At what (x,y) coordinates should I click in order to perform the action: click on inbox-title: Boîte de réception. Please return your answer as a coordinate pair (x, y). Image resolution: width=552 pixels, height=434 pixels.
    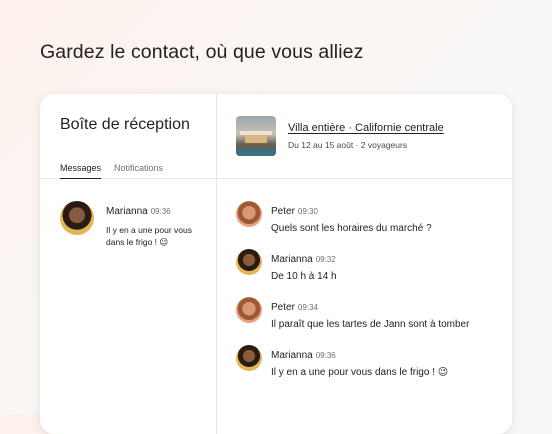
    Looking at the image, I should click on (125, 124).